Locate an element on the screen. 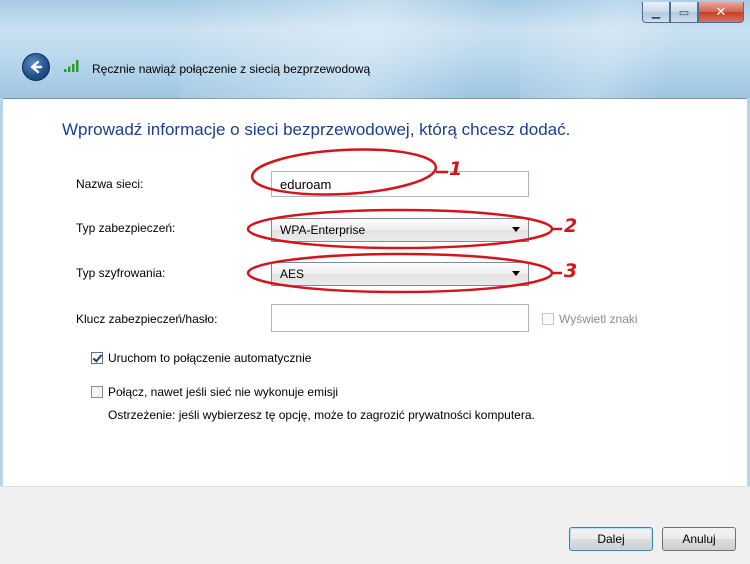 Image resolution: width=750 pixels, height=564 pixels. annotation-layer is located at coordinates (404, 221).